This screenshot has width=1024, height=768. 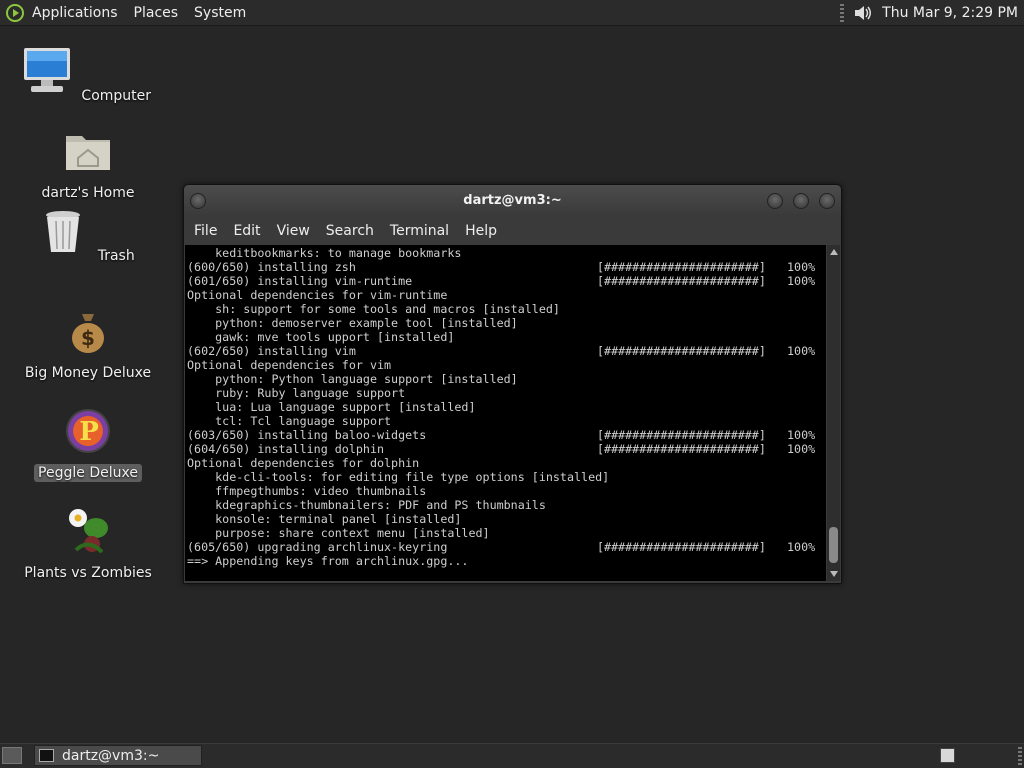 I want to click on desktop-icon-label: Peggle Deluxe, so click(x=88, y=473).